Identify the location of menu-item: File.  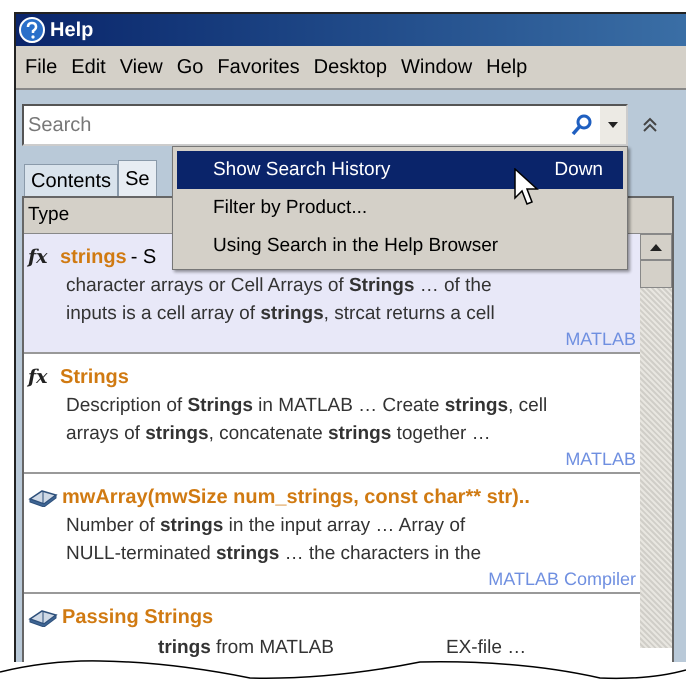
(41, 67).